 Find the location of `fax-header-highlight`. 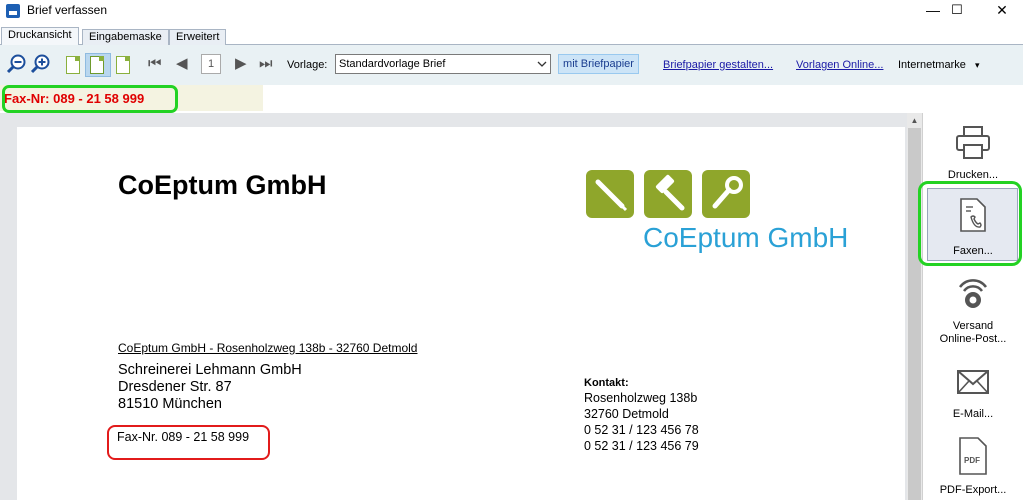

fax-header-highlight is located at coordinates (90, 99).